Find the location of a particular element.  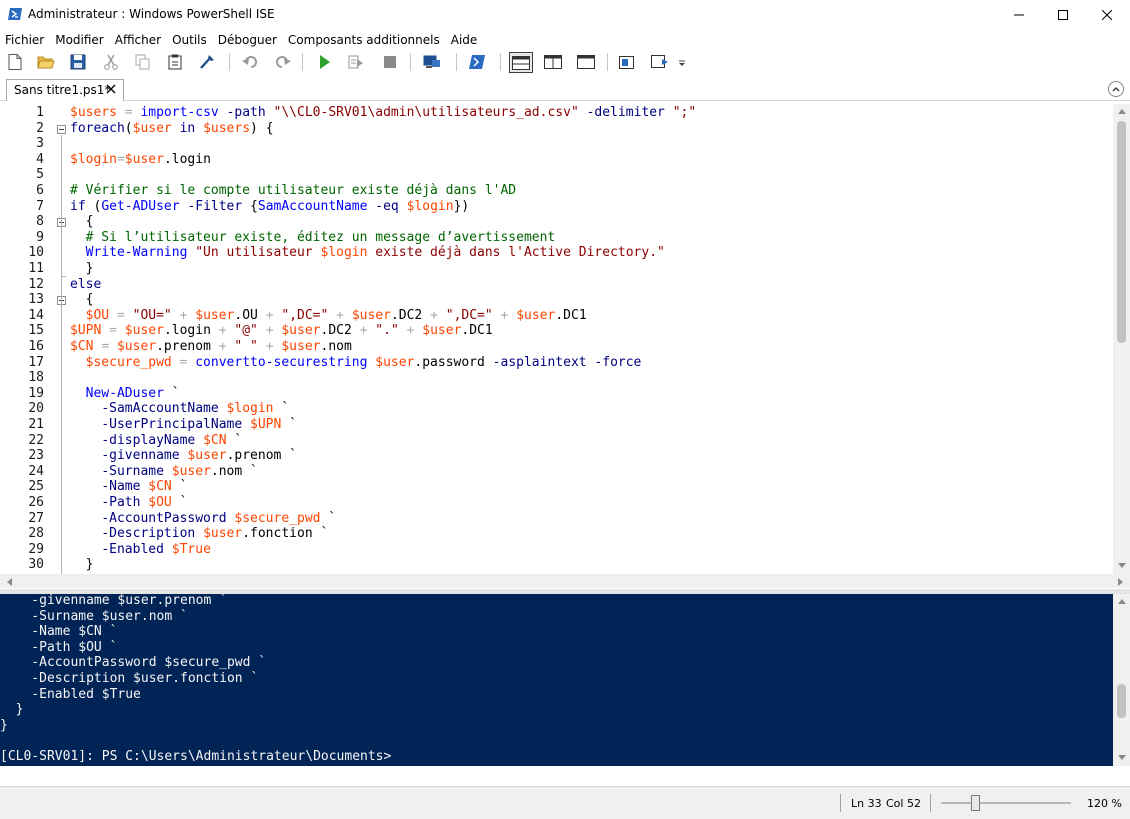

save-icon is located at coordinates (78, 62).